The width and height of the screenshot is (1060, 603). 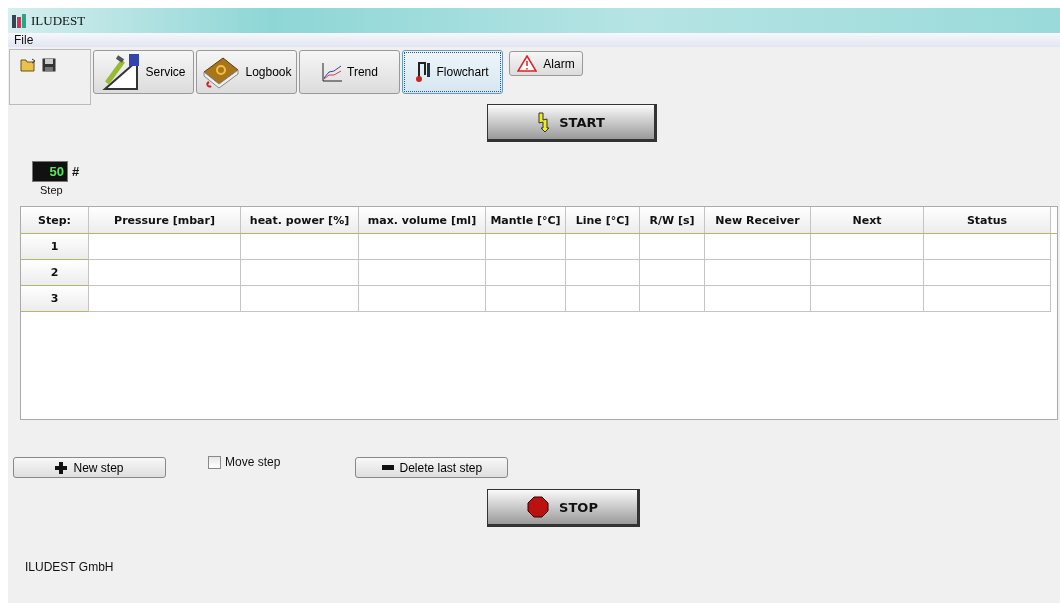 What do you see at coordinates (432, 467) in the screenshot?
I see `delete-step-button: Delete last step` at bounding box center [432, 467].